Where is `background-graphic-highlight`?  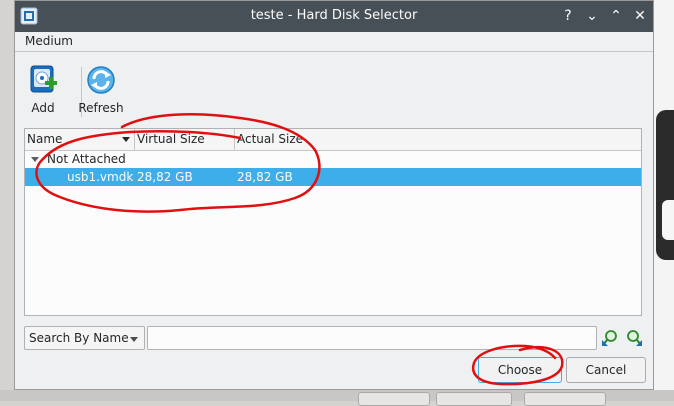
background-graphic-highlight is located at coordinates (668, 220).